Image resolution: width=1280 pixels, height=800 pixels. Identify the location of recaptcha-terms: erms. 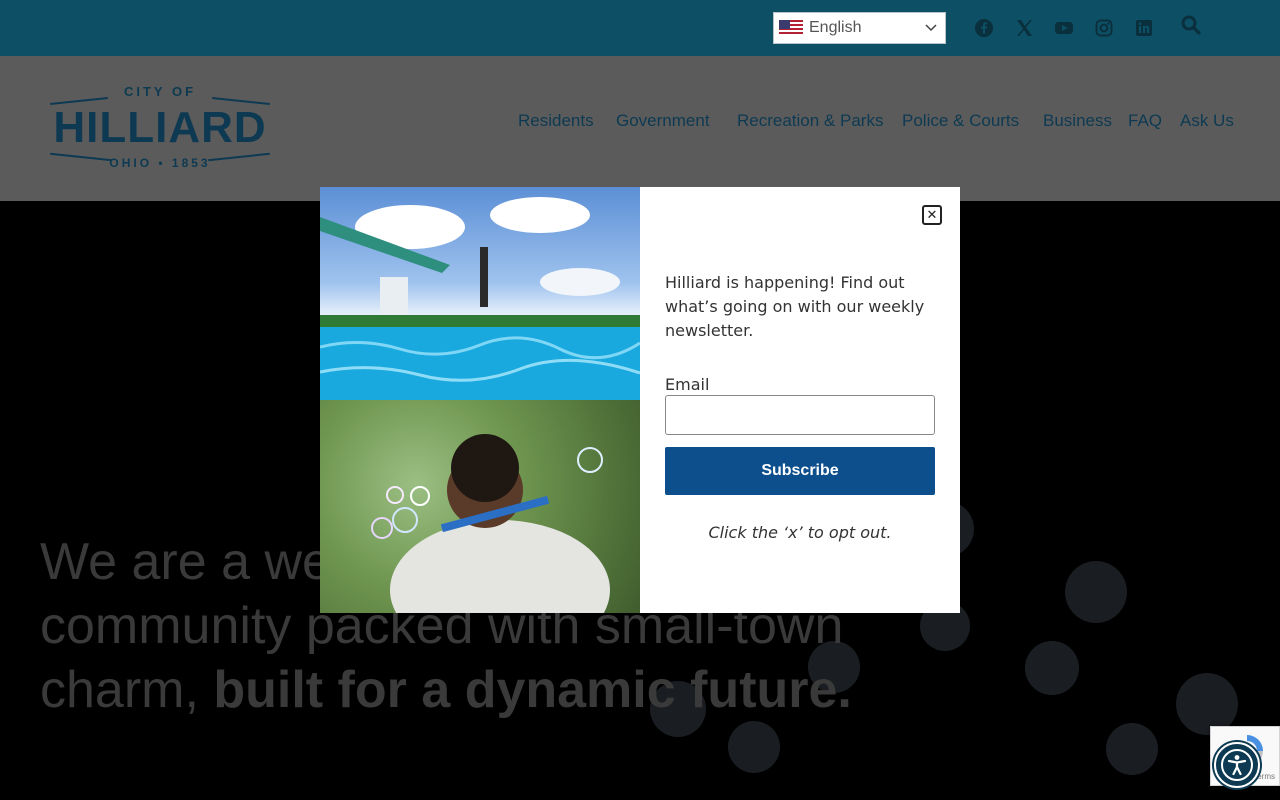
(1266, 776).